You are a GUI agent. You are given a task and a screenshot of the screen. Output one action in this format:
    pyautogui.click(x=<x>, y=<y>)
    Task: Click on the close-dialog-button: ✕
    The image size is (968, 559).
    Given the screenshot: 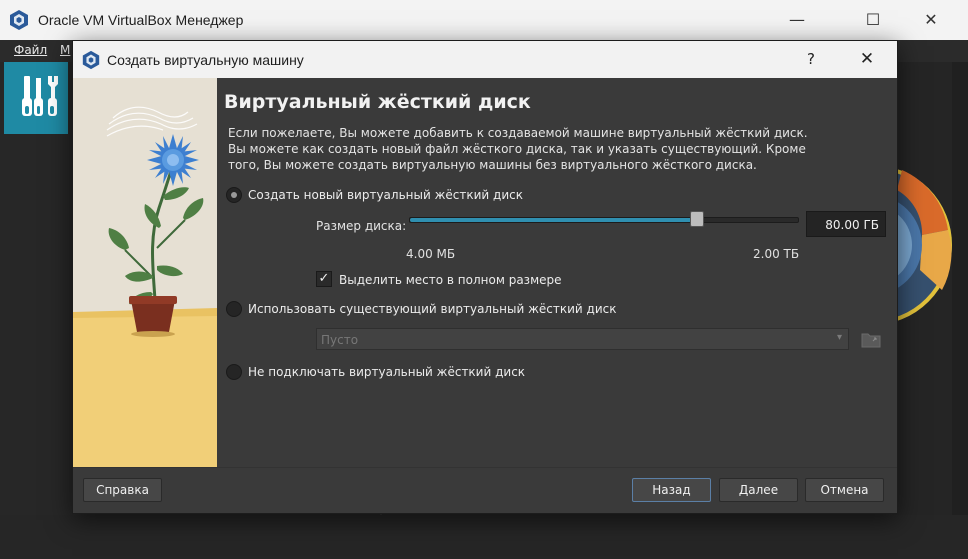 What is the action you would take?
    pyautogui.click(x=867, y=59)
    